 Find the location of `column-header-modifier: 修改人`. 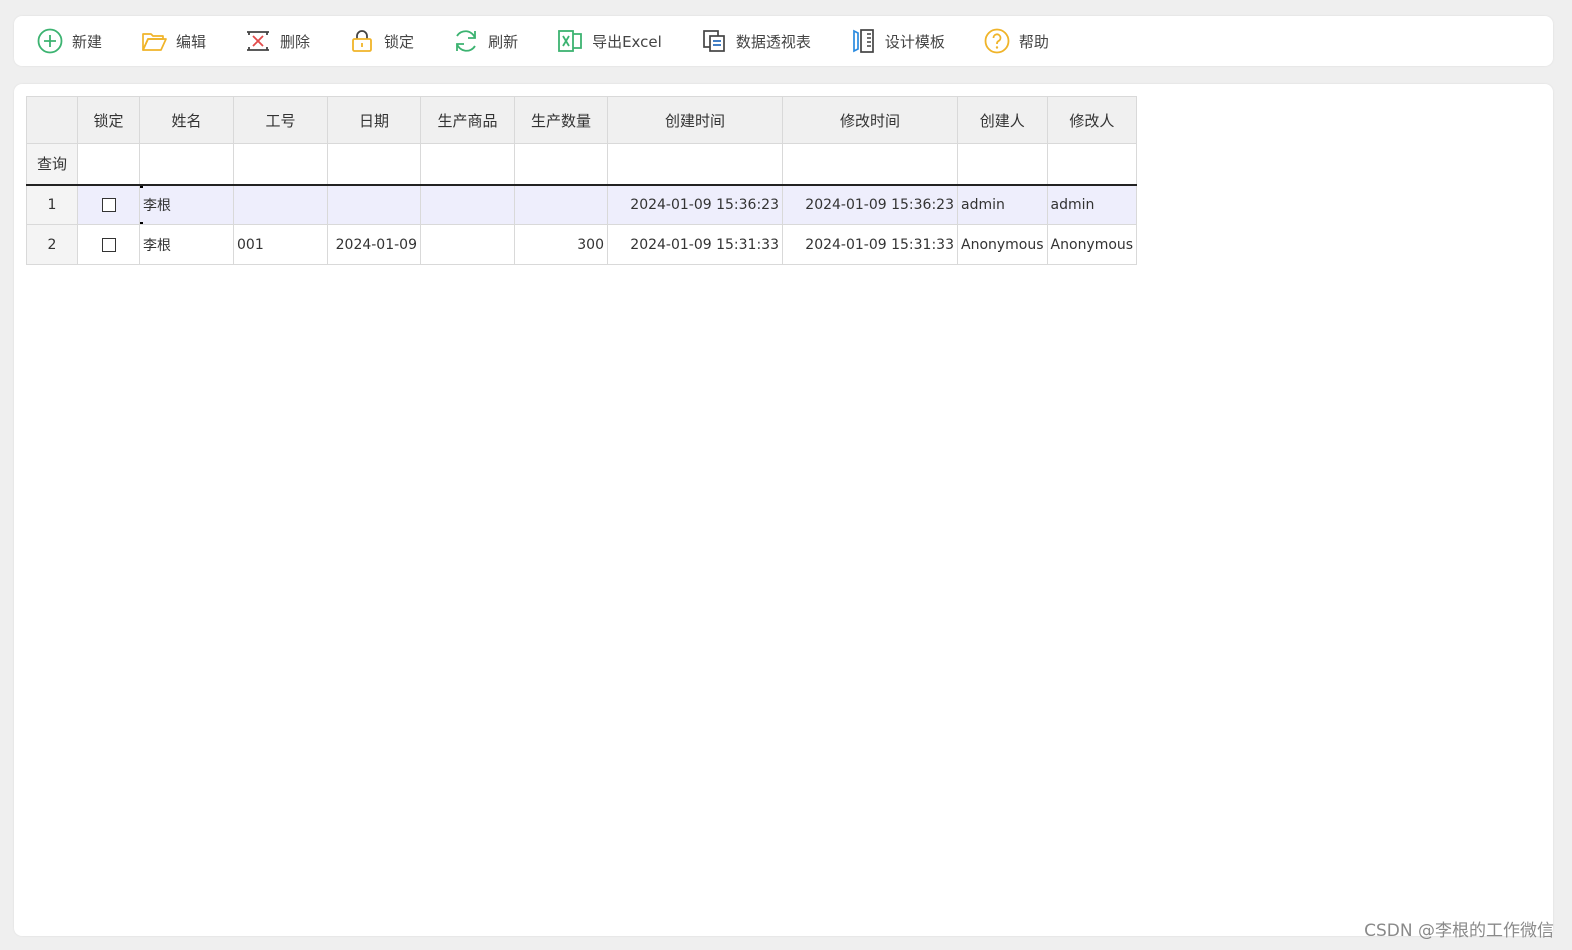

column-header-modifier: 修改人 is located at coordinates (1092, 120).